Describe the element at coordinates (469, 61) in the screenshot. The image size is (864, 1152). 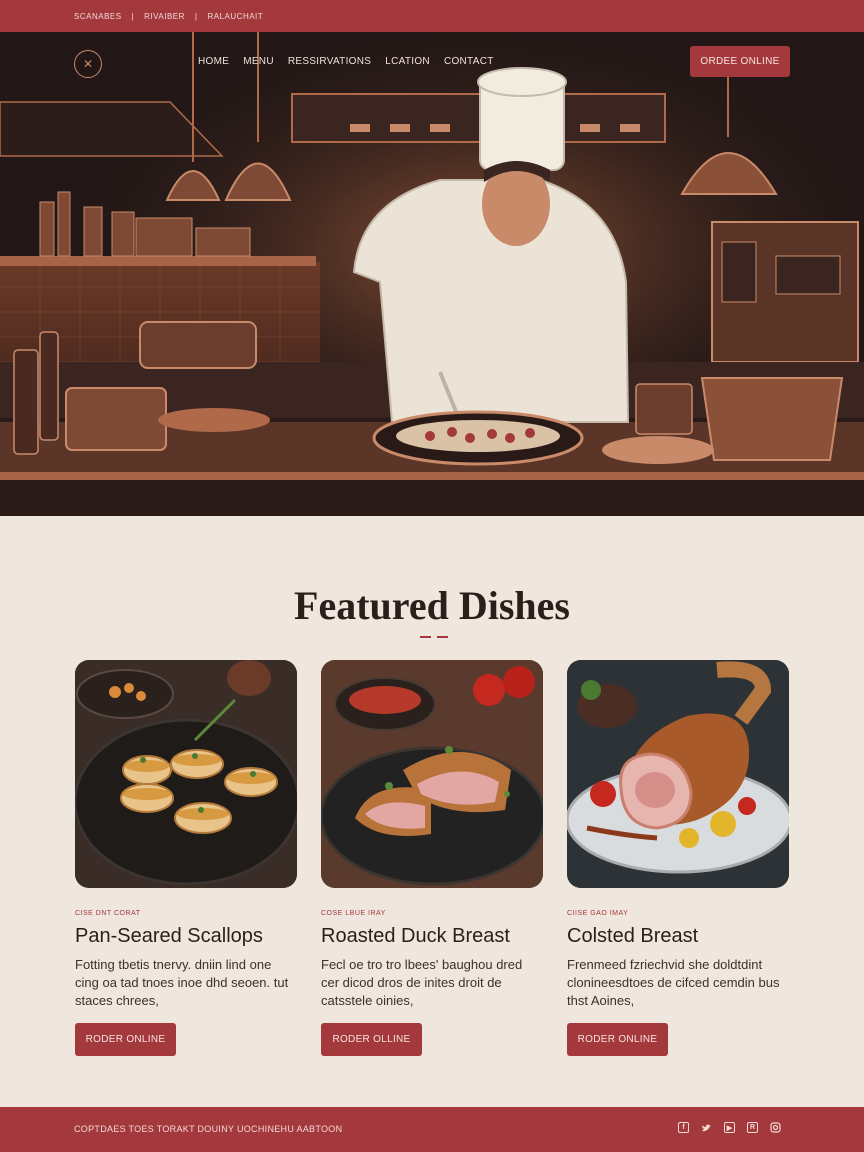
I see `nav-link-contact: CONTACT` at that location.